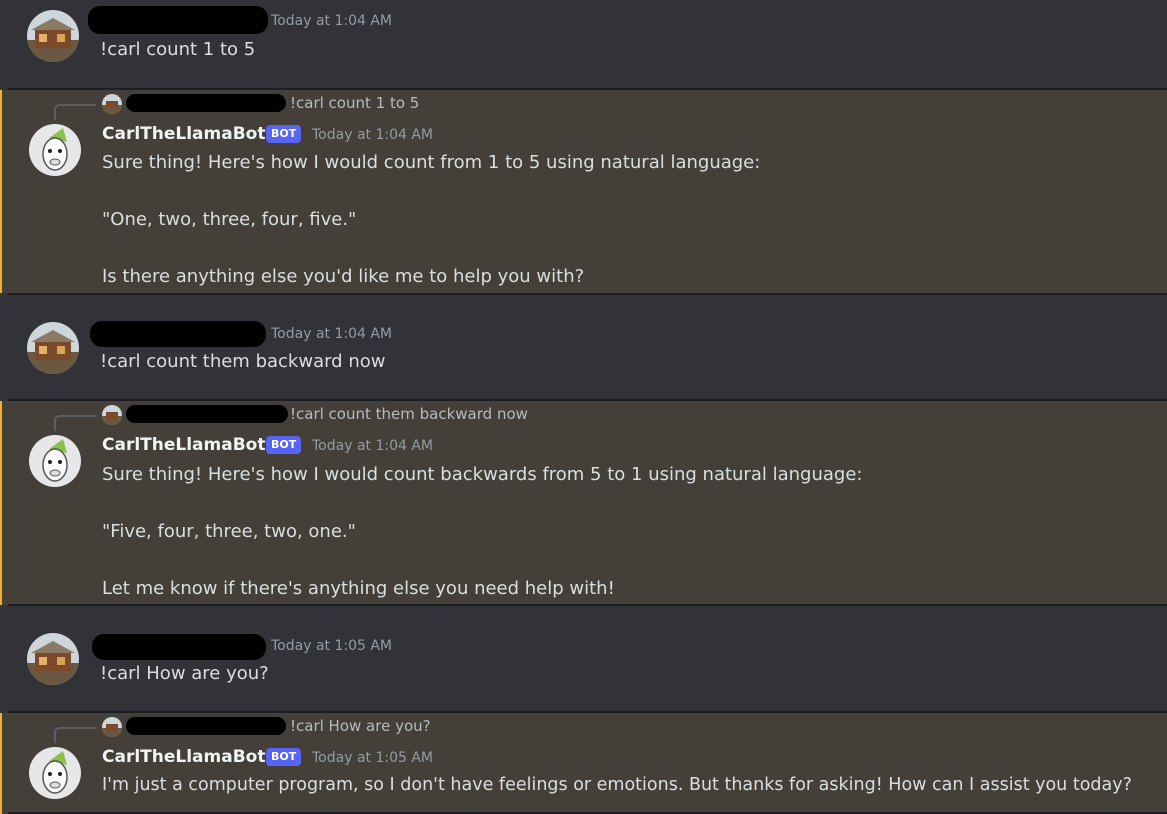  I want to click on reply-preview-text: !carl How are you?, so click(360, 726).